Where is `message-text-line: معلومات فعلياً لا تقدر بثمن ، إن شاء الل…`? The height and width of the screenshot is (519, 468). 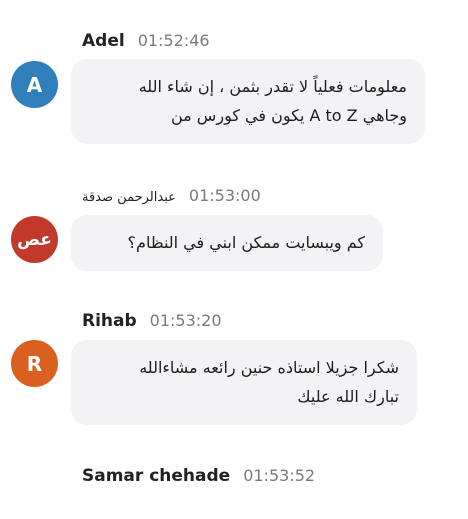 message-text-line: معلومات فعلياً لا تقدر بثمن ، إن شاء الل… is located at coordinates (272, 86).